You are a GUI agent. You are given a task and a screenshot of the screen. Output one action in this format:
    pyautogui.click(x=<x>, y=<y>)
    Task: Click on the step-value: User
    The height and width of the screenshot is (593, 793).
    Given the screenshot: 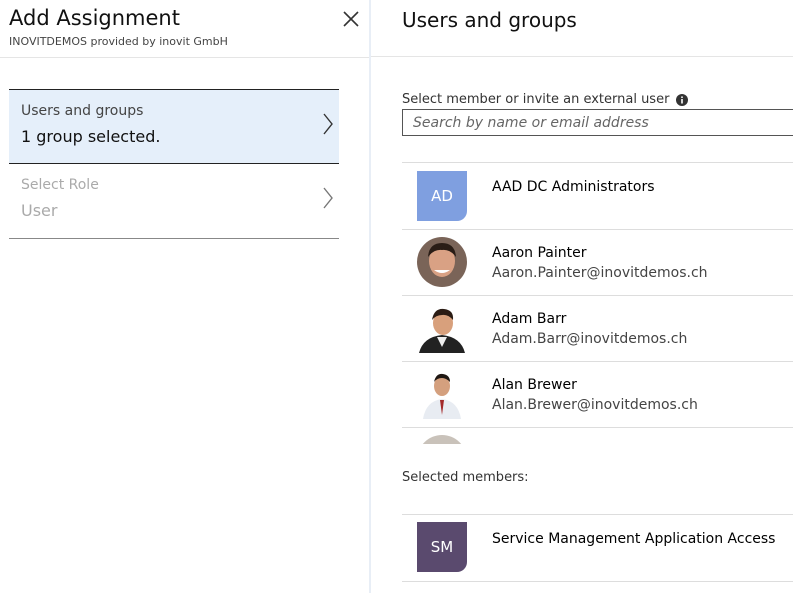 What is the action you would take?
    pyautogui.click(x=39, y=210)
    